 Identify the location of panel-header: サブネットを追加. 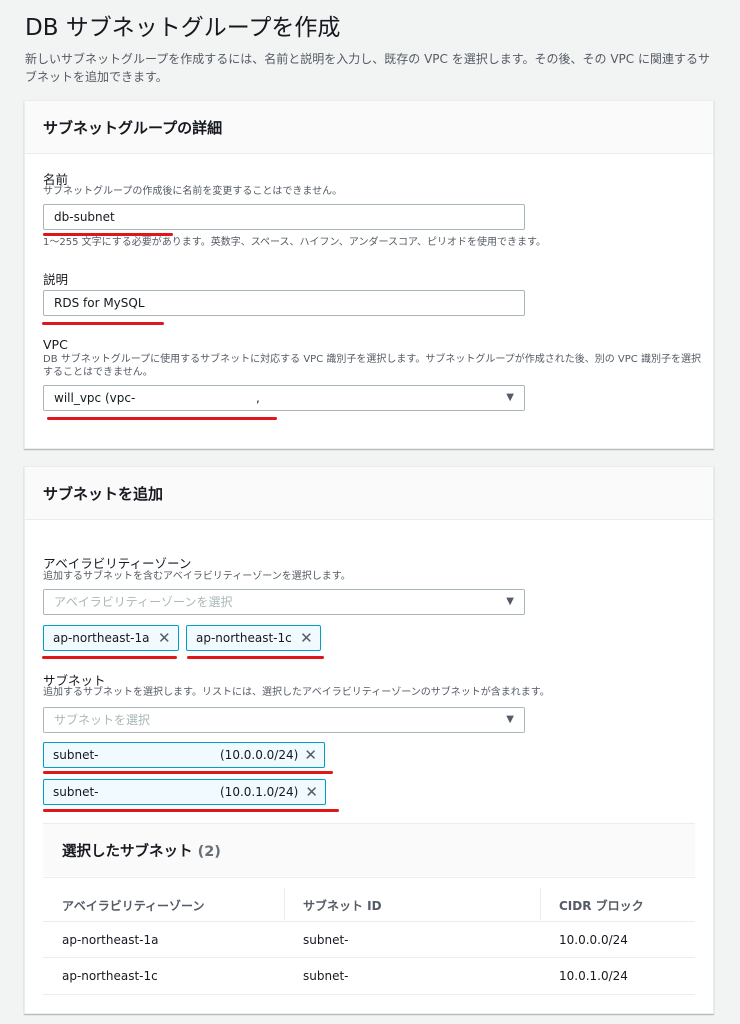
(369, 493).